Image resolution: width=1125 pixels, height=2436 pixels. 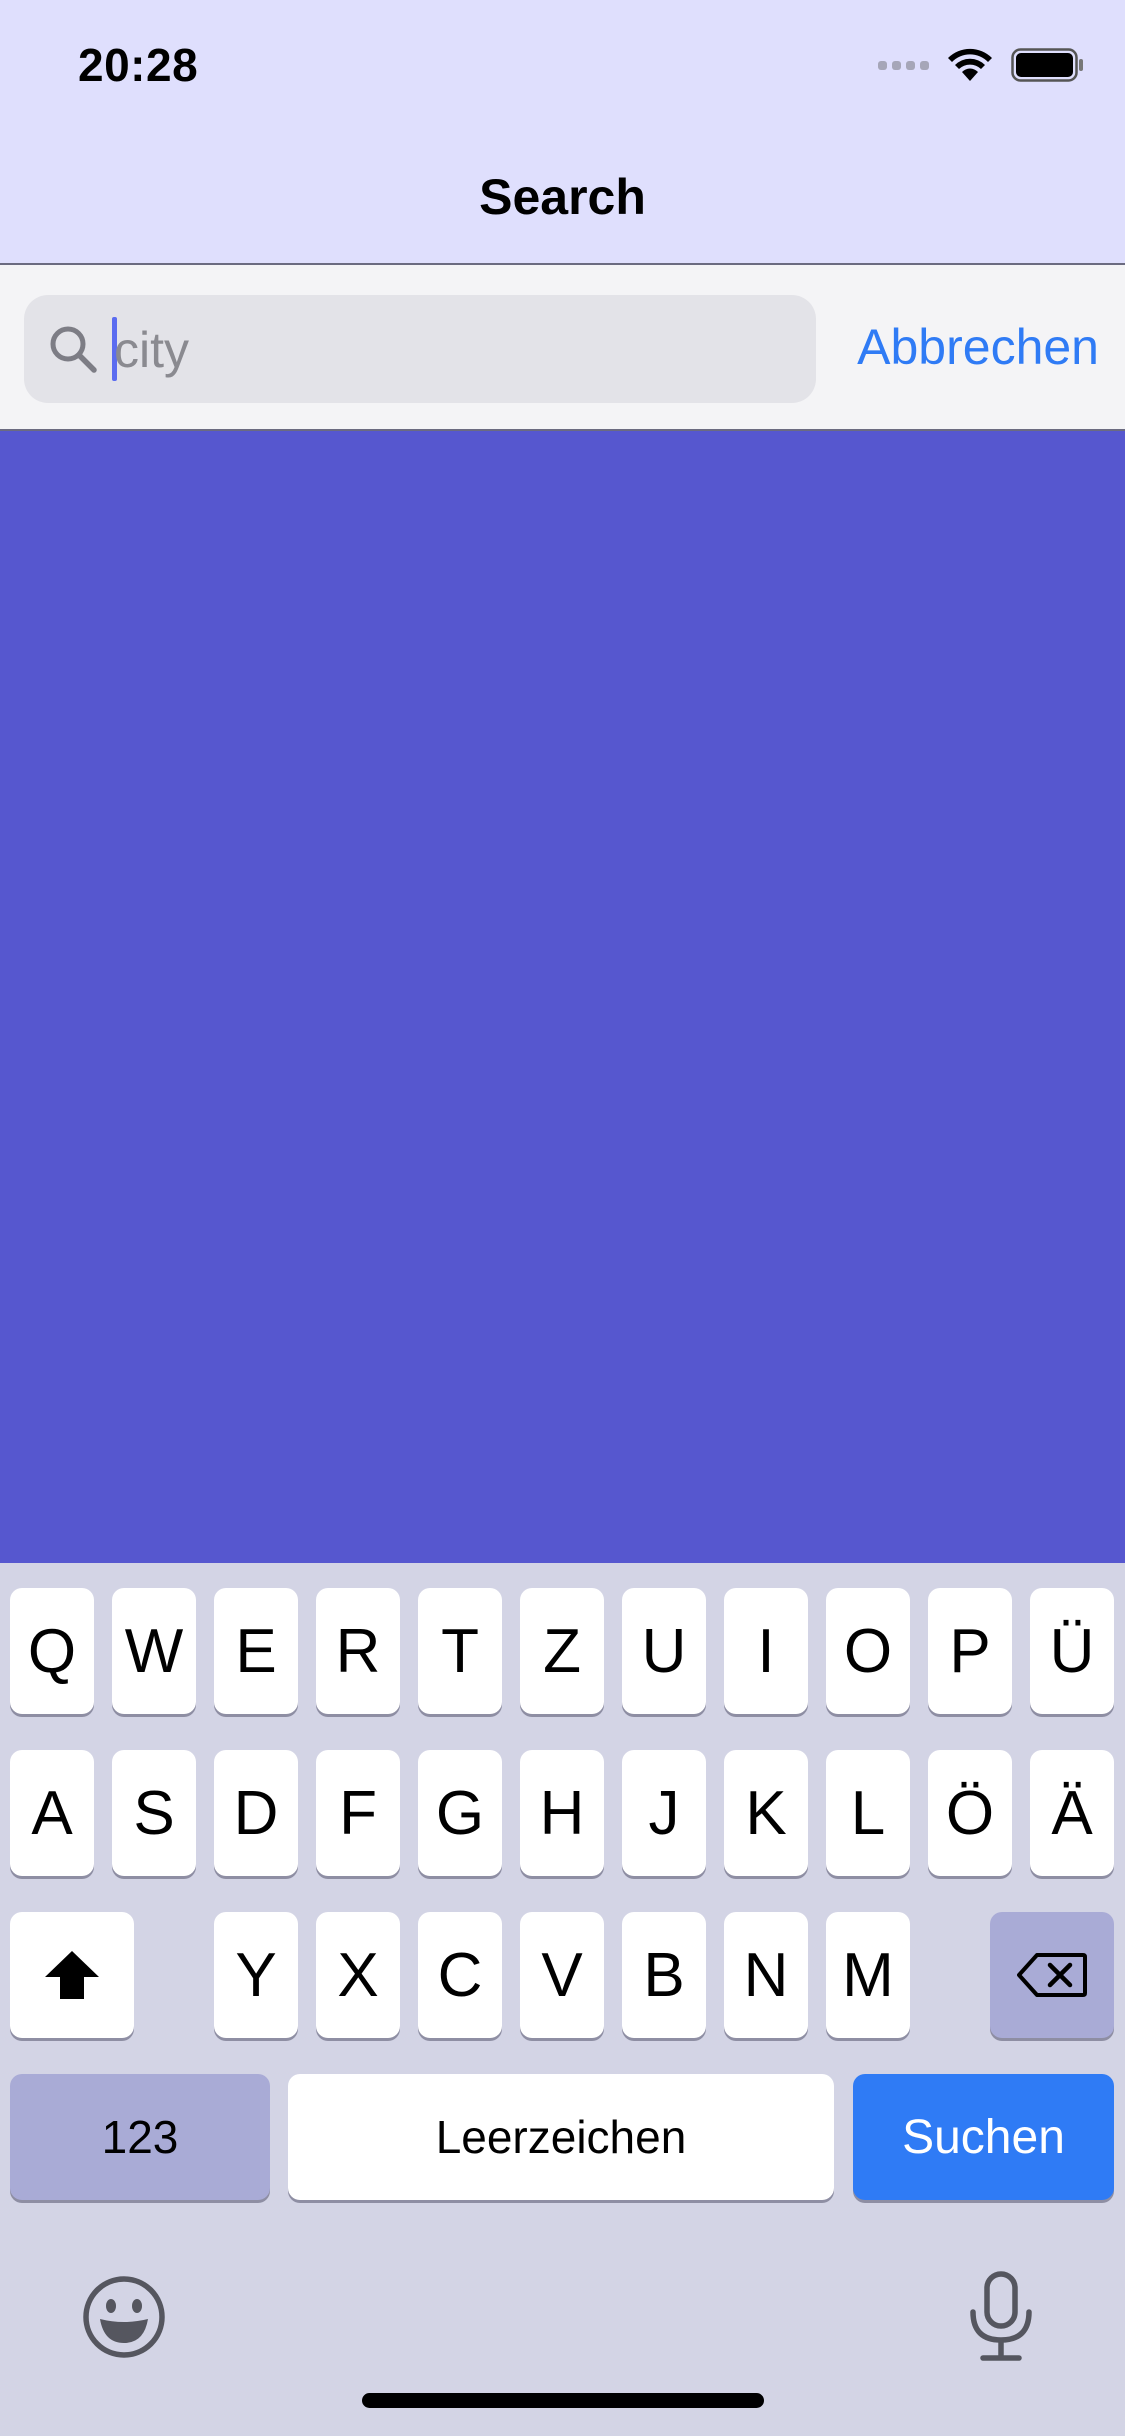 What do you see at coordinates (903, 65) in the screenshot?
I see `cellular-signal-icon` at bounding box center [903, 65].